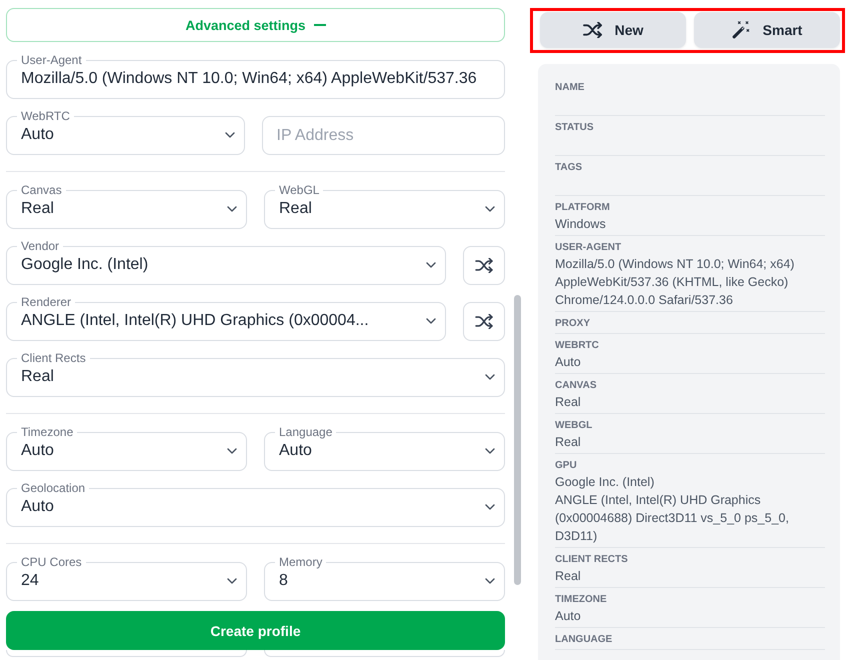 The height and width of the screenshot is (660, 852). What do you see at coordinates (588, 248) in the screenshot?
I see `summary-label: USER-AGENT` at bounding box center [588, 248].